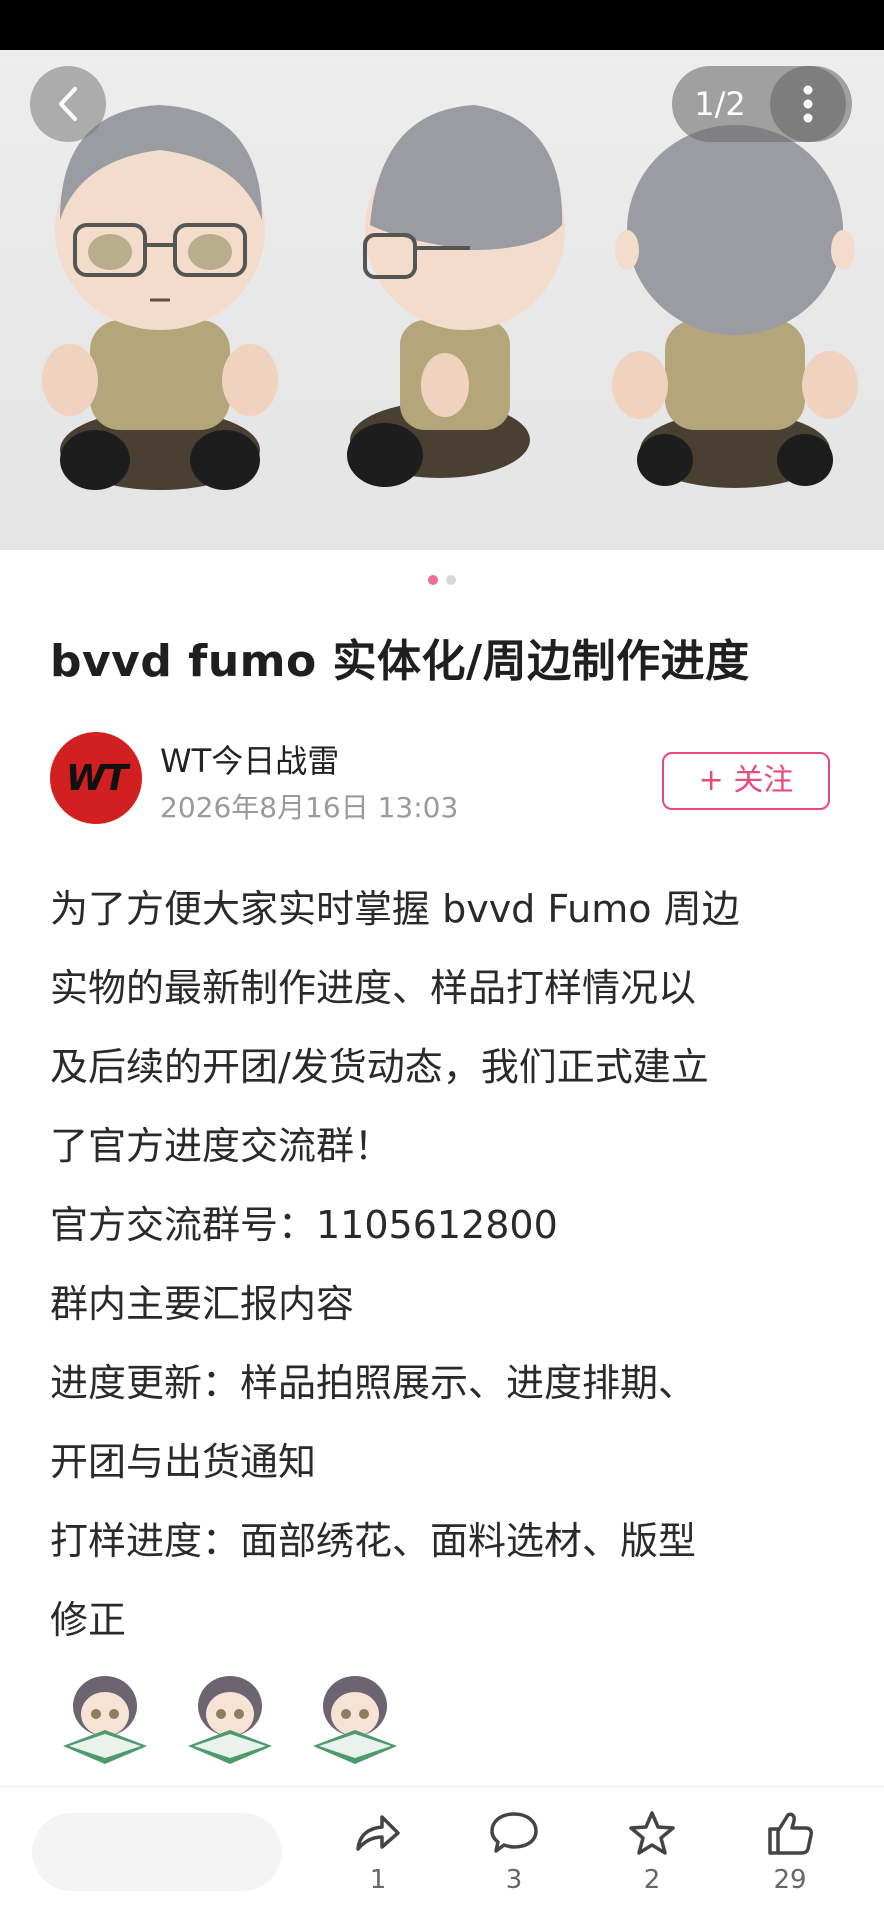 The image size is (884, 1921). I want to click on page-dot, so click(451, 580).